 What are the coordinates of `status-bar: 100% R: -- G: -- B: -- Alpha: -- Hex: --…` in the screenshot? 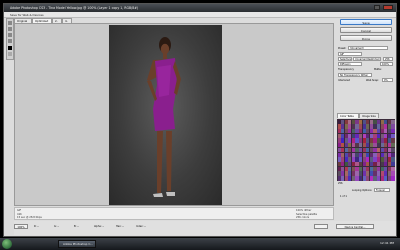 It's located at (205, 228).